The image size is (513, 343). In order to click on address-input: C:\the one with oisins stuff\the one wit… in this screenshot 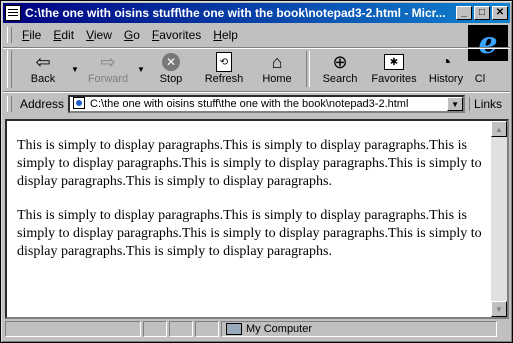, I will do `click(267, 104)`.